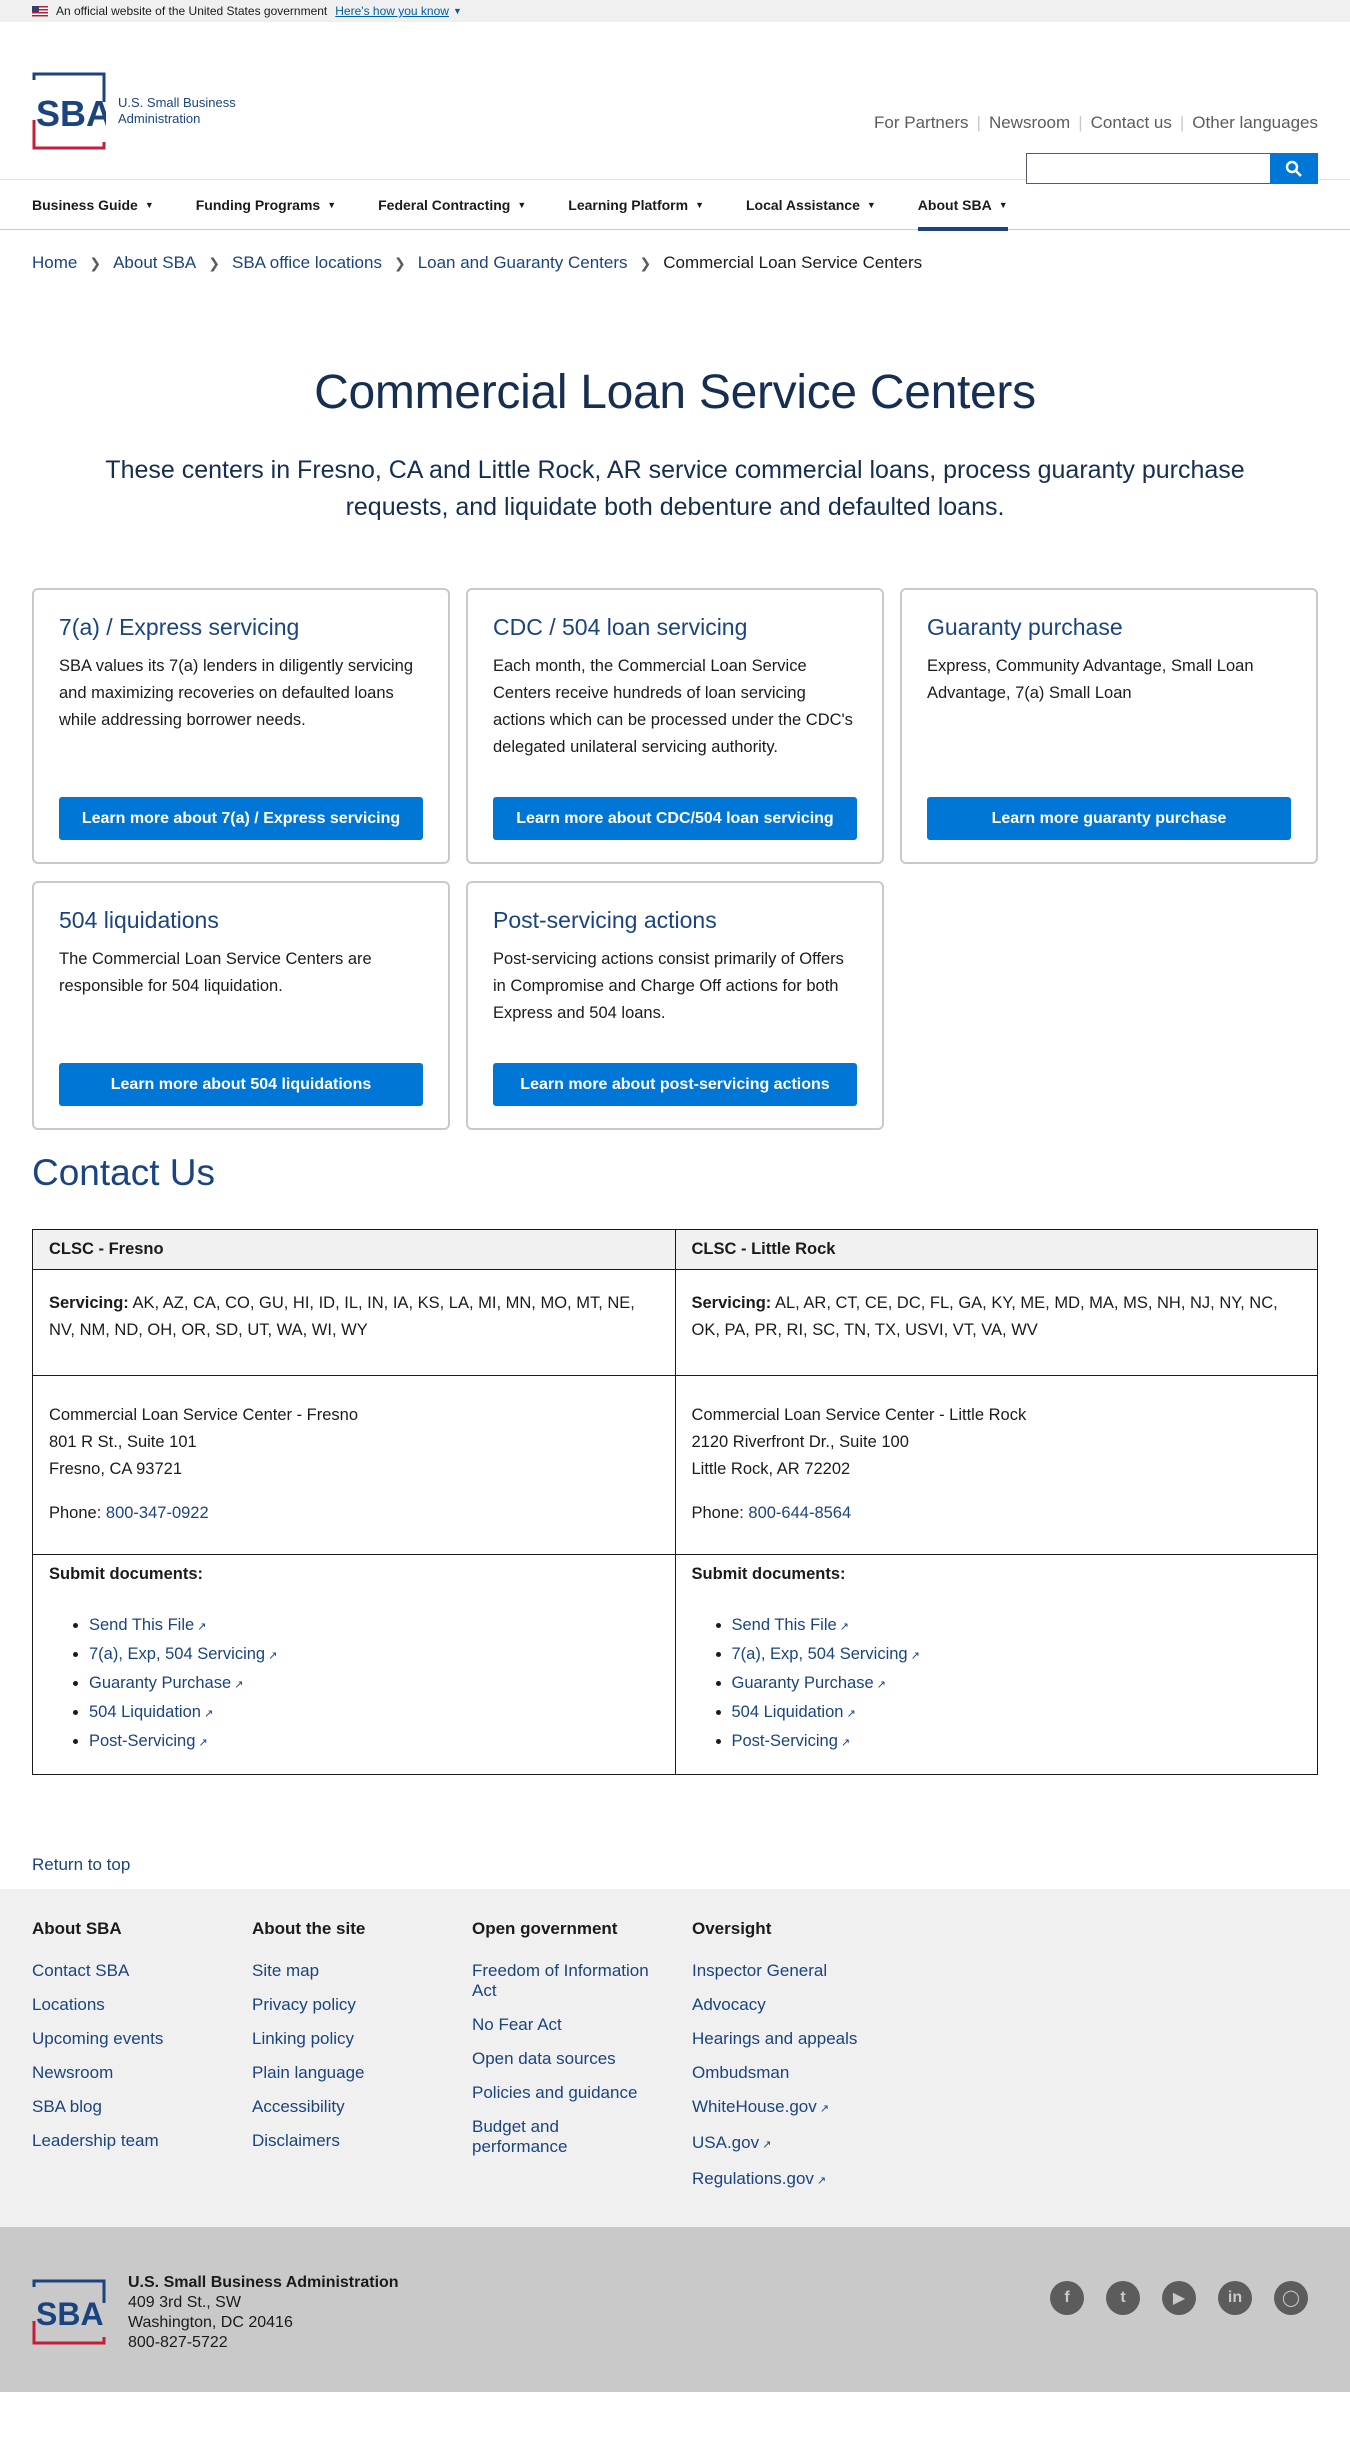 The image size is (1350, 2452). I want to click on heres-how-you-know-link: Here's how you know, so click(392, 11).